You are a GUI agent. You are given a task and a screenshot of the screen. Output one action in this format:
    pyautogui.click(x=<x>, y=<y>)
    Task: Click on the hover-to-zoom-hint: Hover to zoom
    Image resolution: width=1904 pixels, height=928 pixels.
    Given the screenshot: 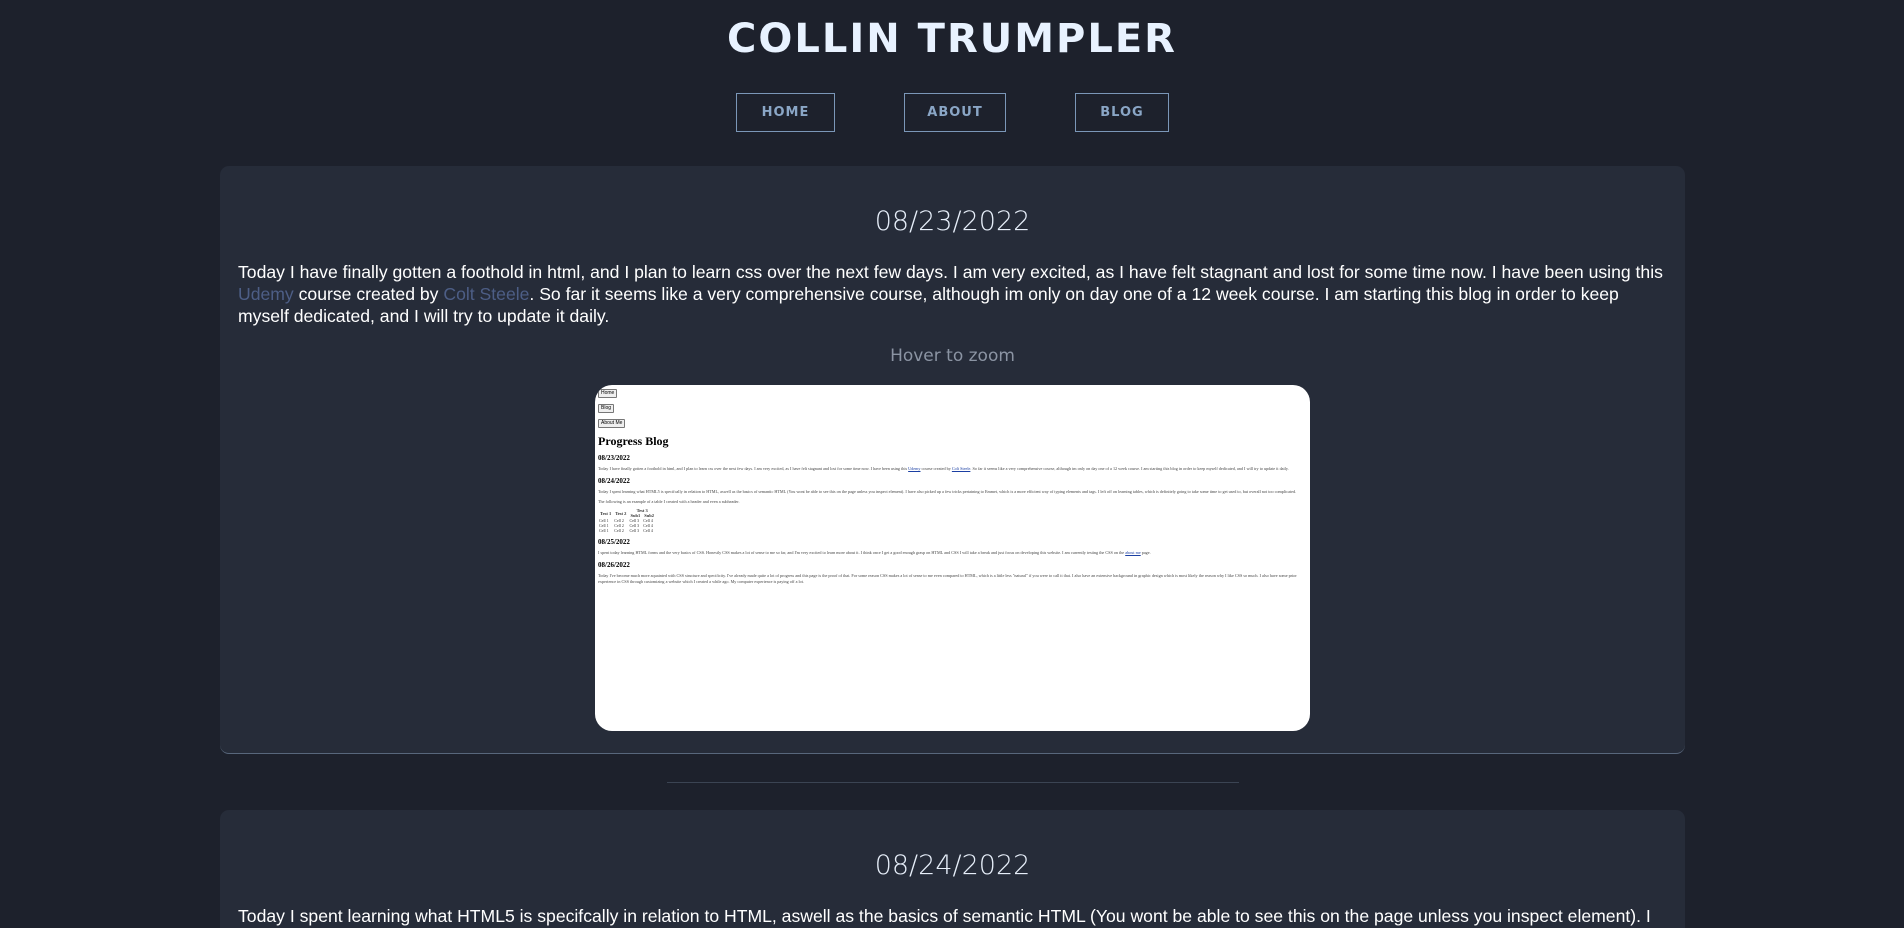 What is the action you would take?
    pyautogui.click(x=952, y=356)
    